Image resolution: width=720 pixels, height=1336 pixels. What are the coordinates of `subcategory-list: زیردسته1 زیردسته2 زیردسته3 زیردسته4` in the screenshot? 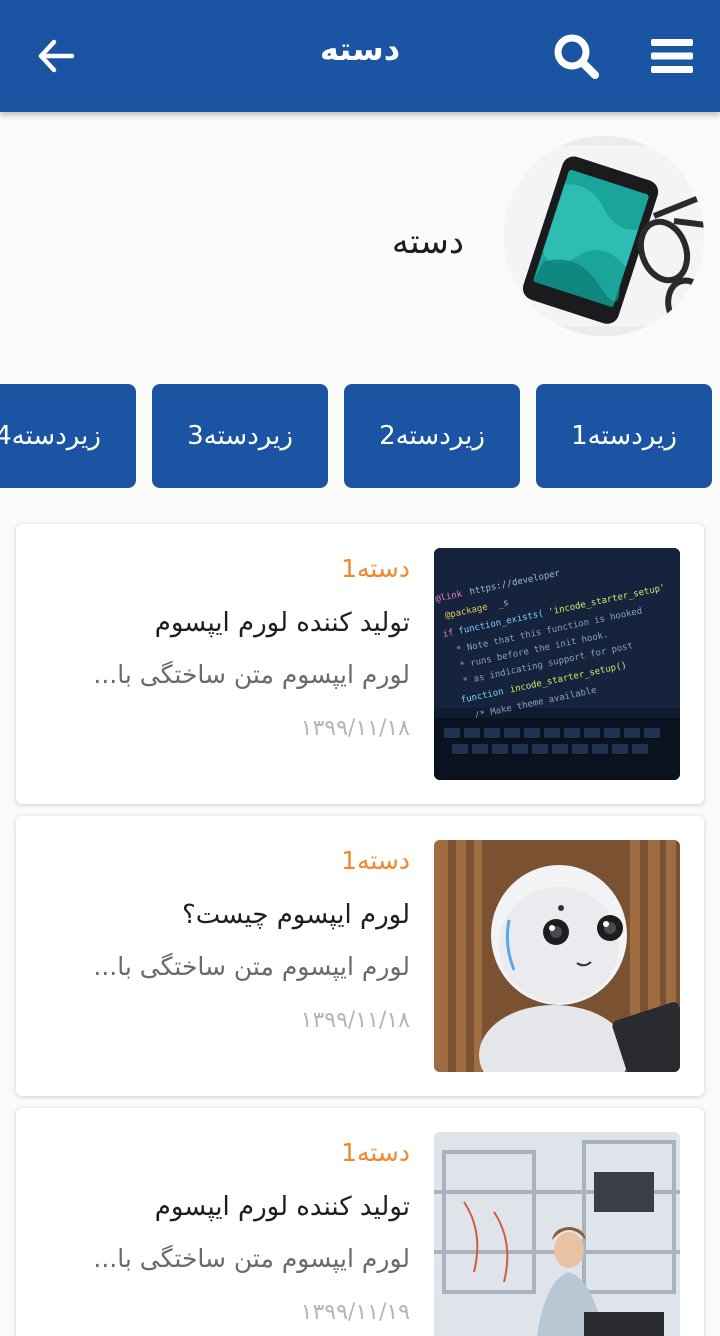 It's located at (360, 436).